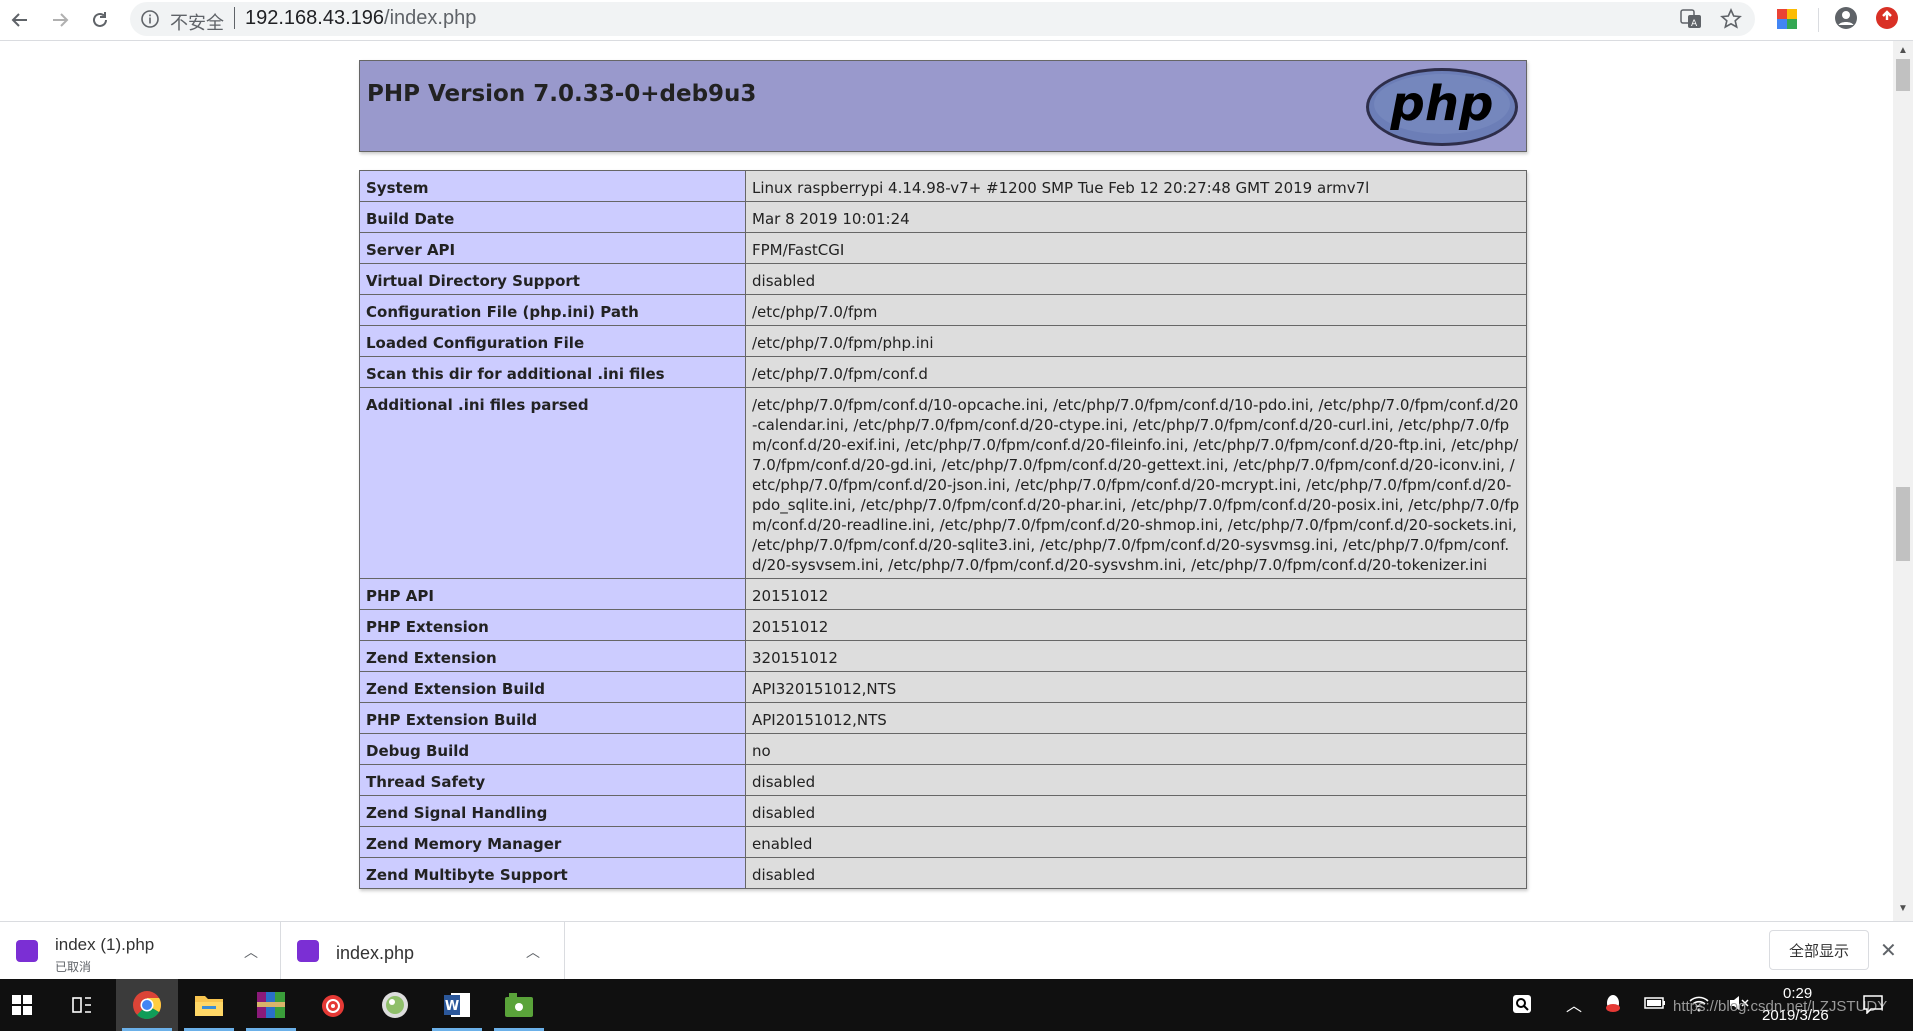  Describe the element at coordinates (1136, 341) in the screenshot. I see `row-value: /etc/php/7.0/fpm/php.ini` at that location.